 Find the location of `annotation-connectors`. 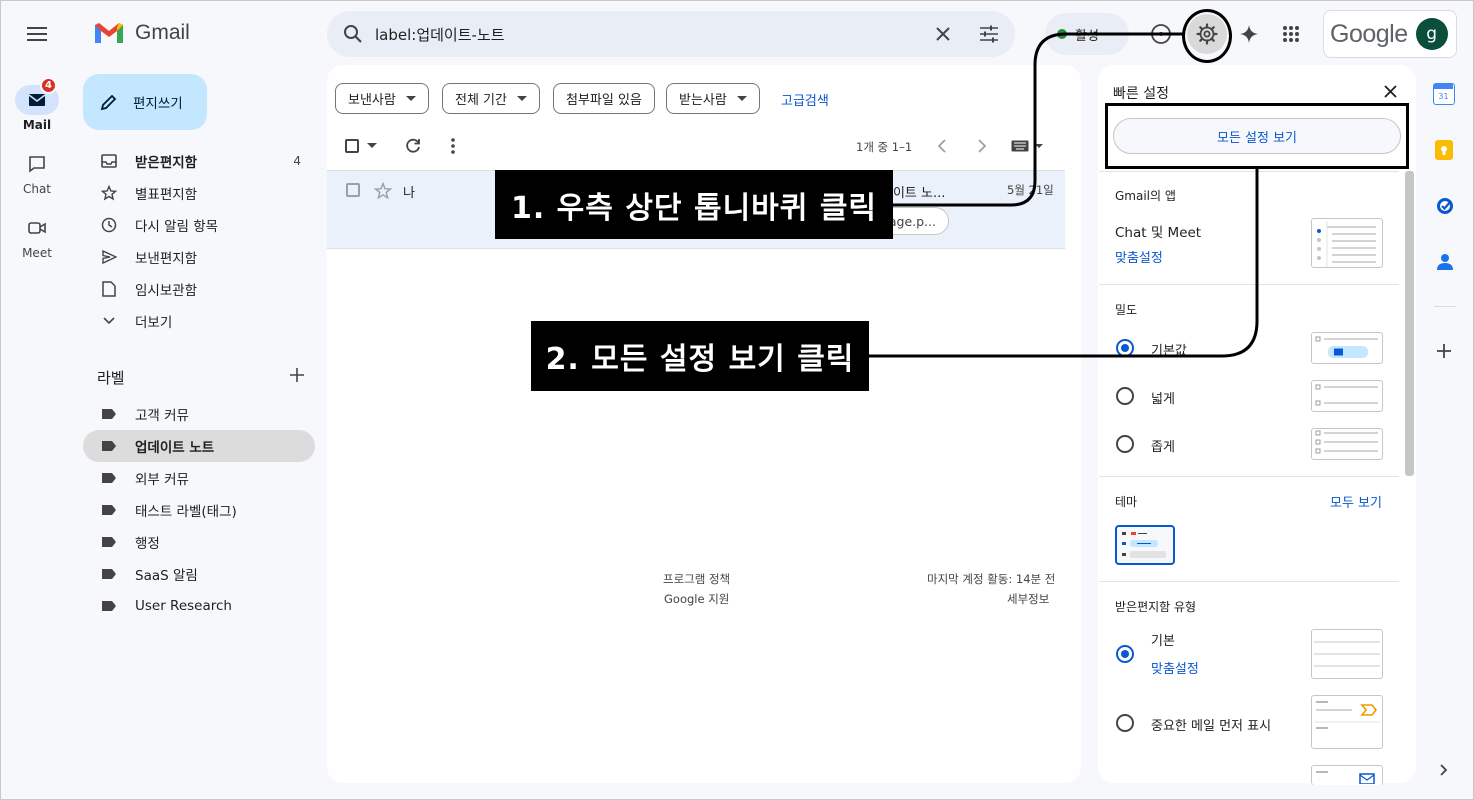

annotation-connectors is located at coordinates (1064, 195).